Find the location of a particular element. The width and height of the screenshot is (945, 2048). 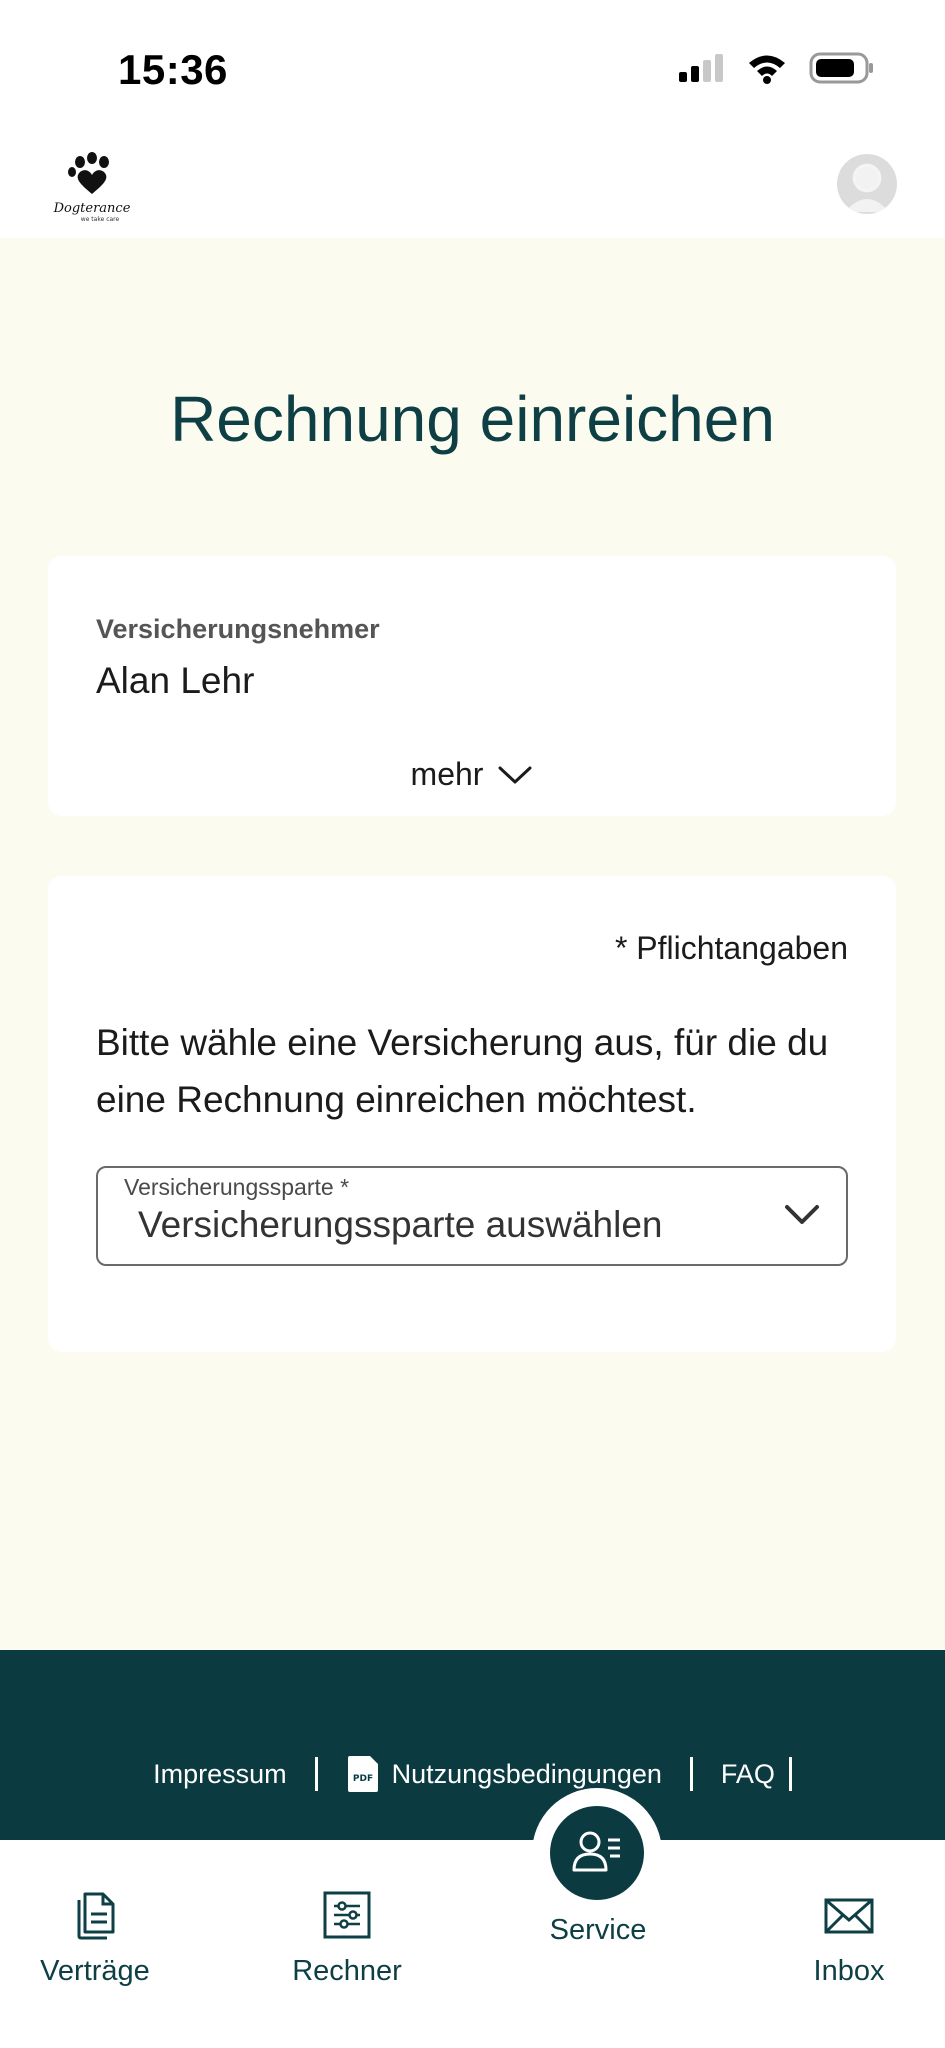

footer: Impressum PDF Nutzungsbedingungen FAQ is located at coordinates (472, 1745).